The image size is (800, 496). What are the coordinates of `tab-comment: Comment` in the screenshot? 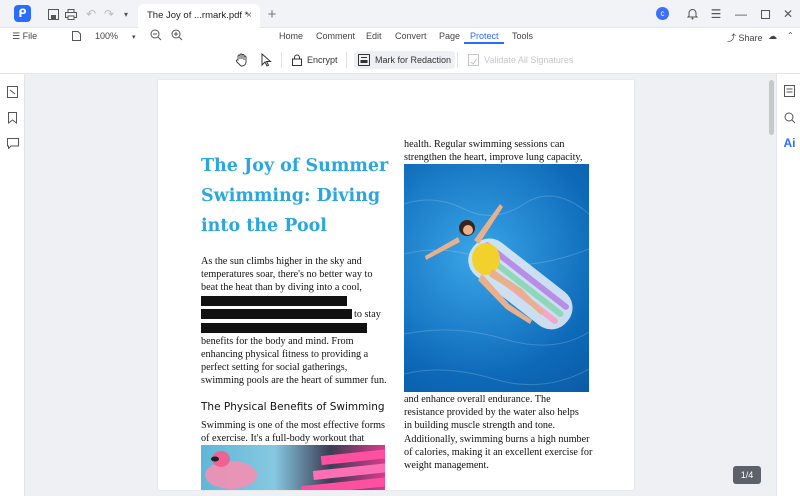 It's located at (335, 36).